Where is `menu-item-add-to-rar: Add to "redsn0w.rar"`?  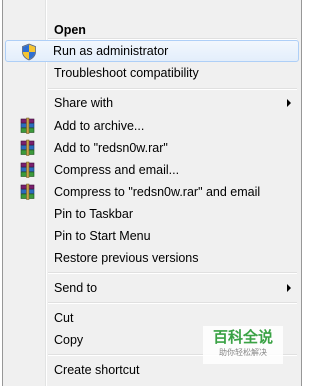
menu-item-add-to-rar: Add to "redsn0w.rar" is located at coordinates (152, 148).